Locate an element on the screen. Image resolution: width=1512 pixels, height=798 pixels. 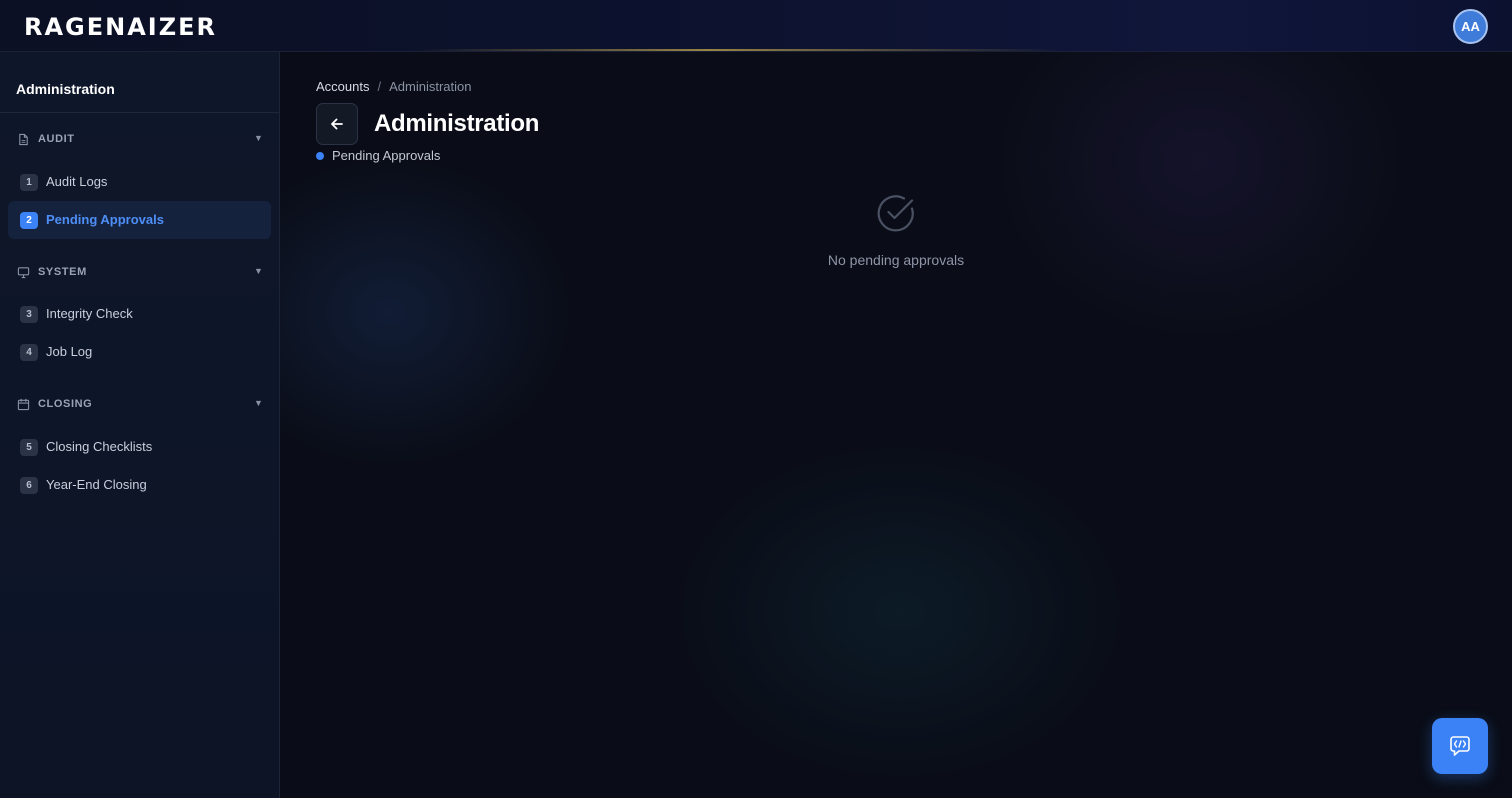
breadcrumb-current: Administration is located at coordinates (430, 86).